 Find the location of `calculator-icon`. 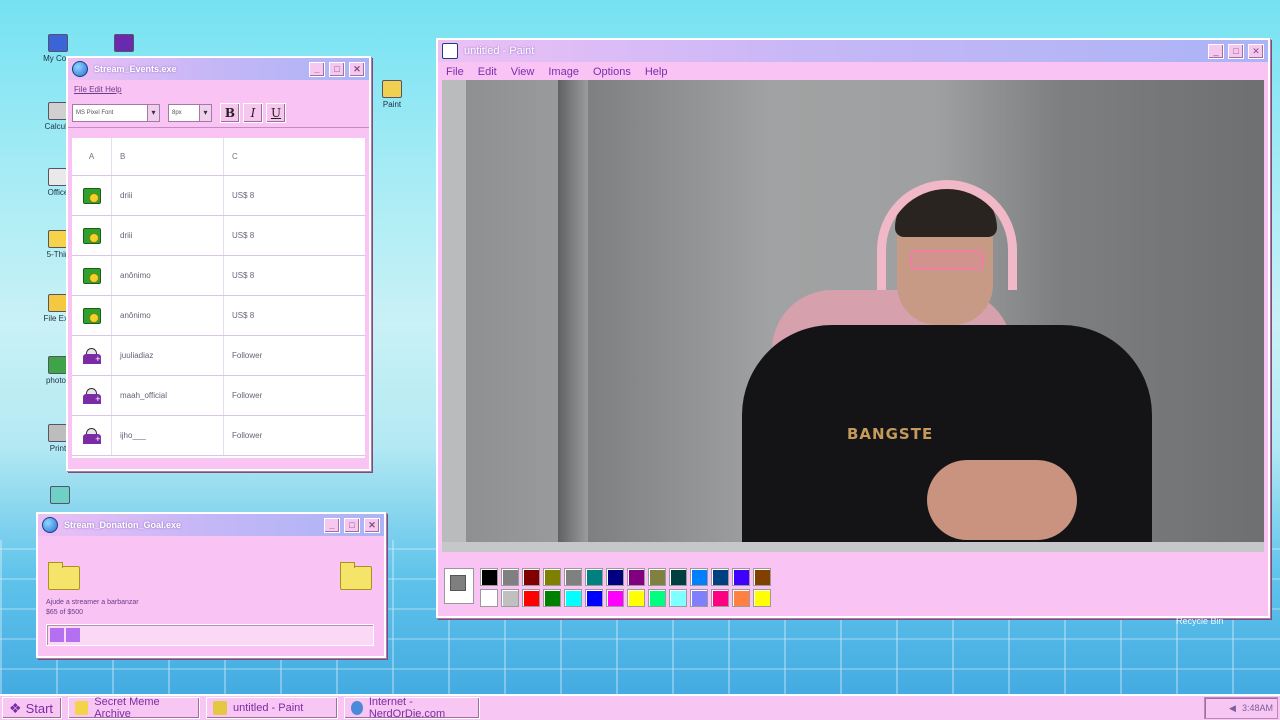

calculator-icon is located at coordinates (58, 111).